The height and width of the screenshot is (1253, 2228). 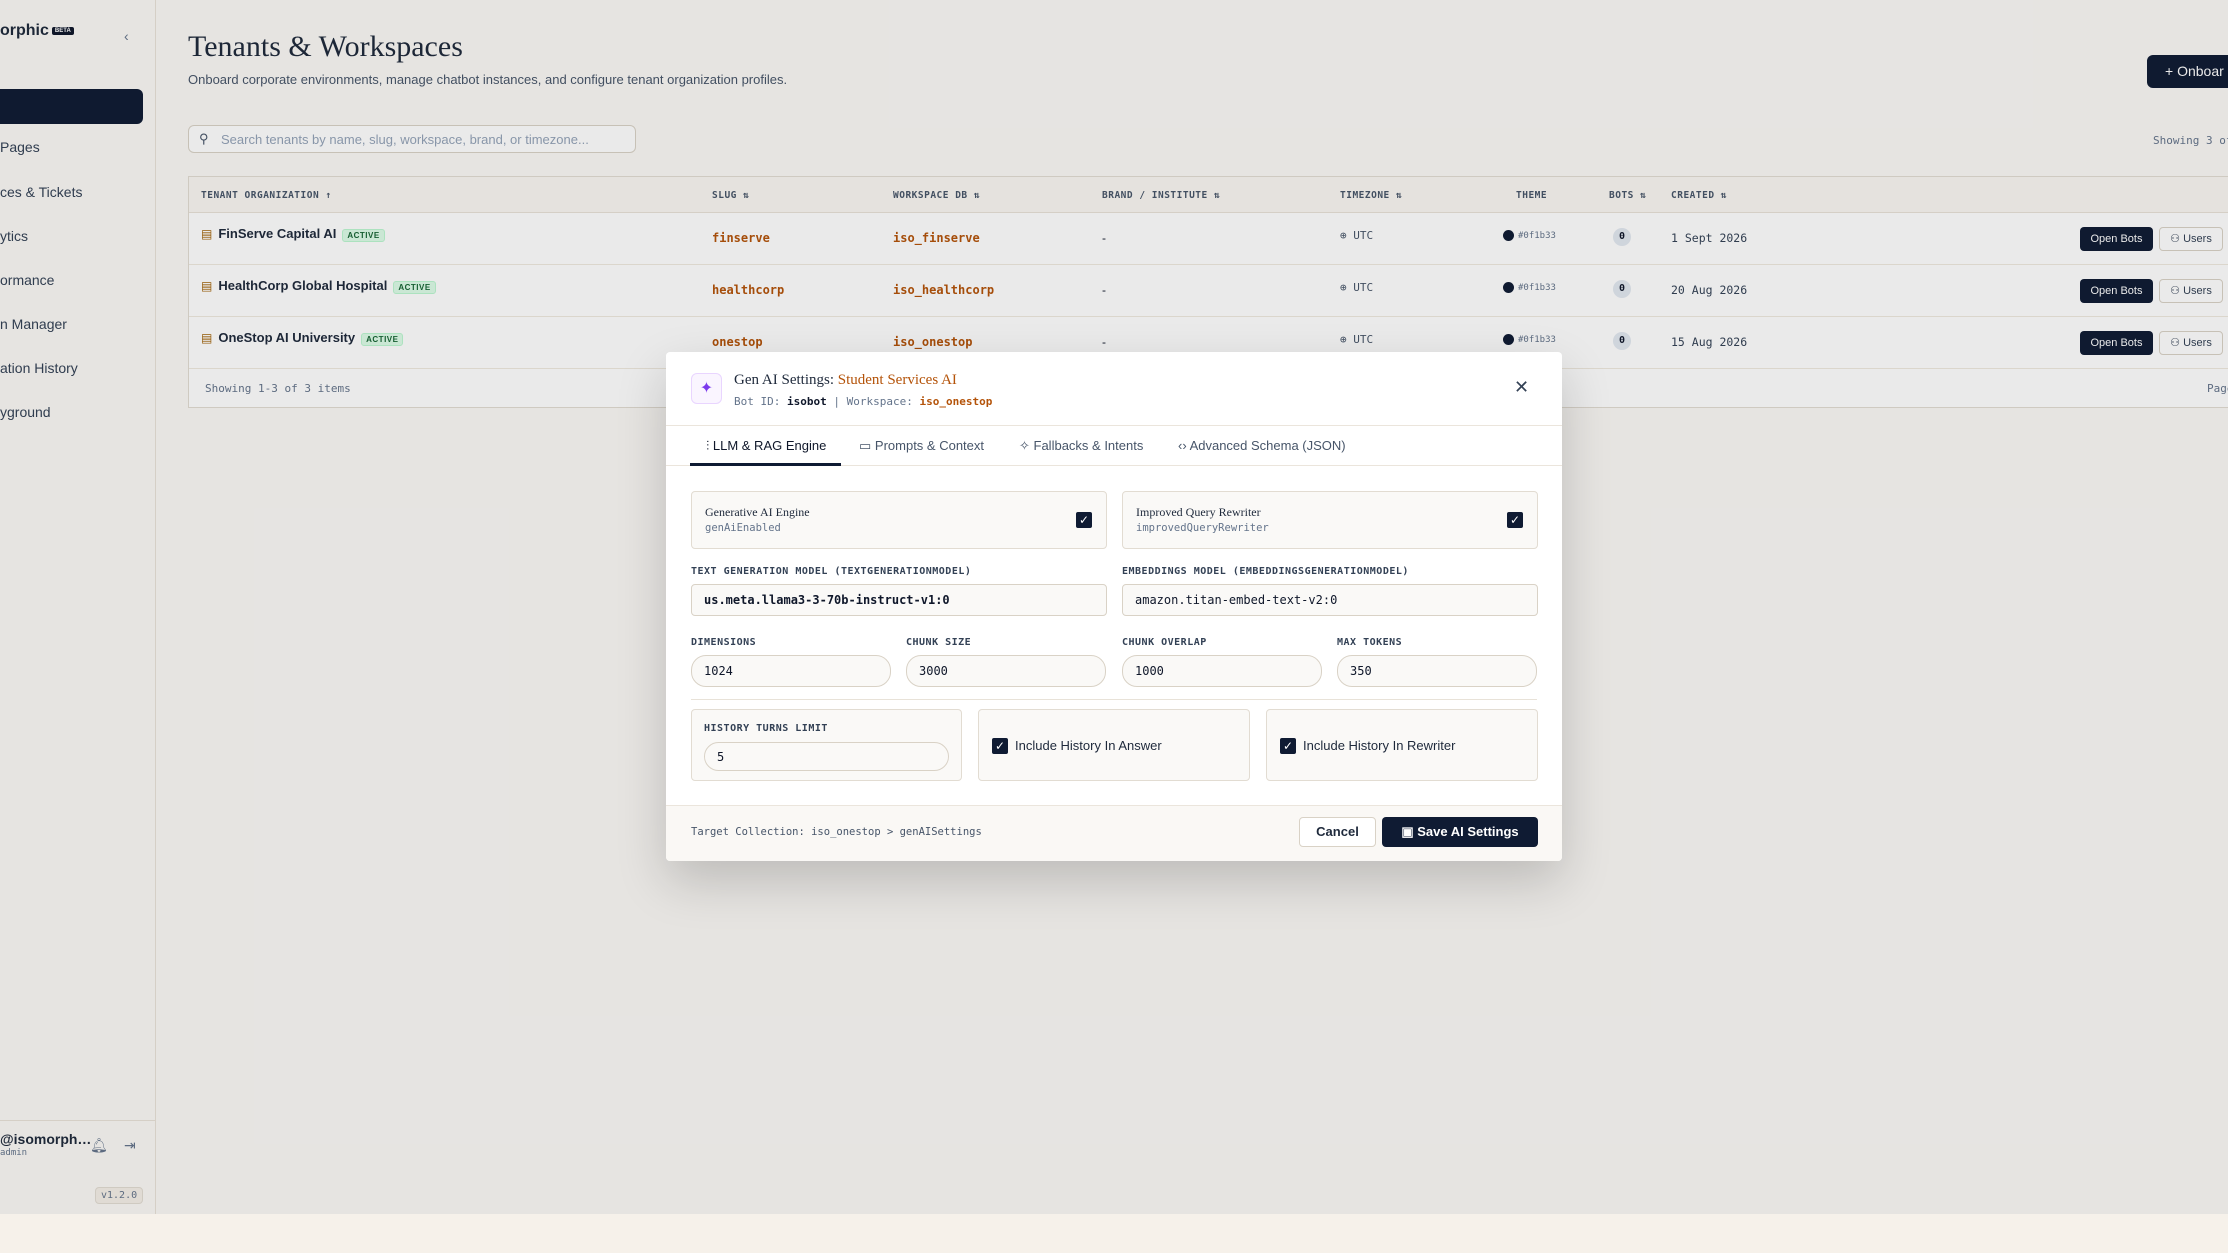 I want to click on text-model-input: us.meta.llama3-3-70b-instruct-v1:0, so click(x=899, y=600).